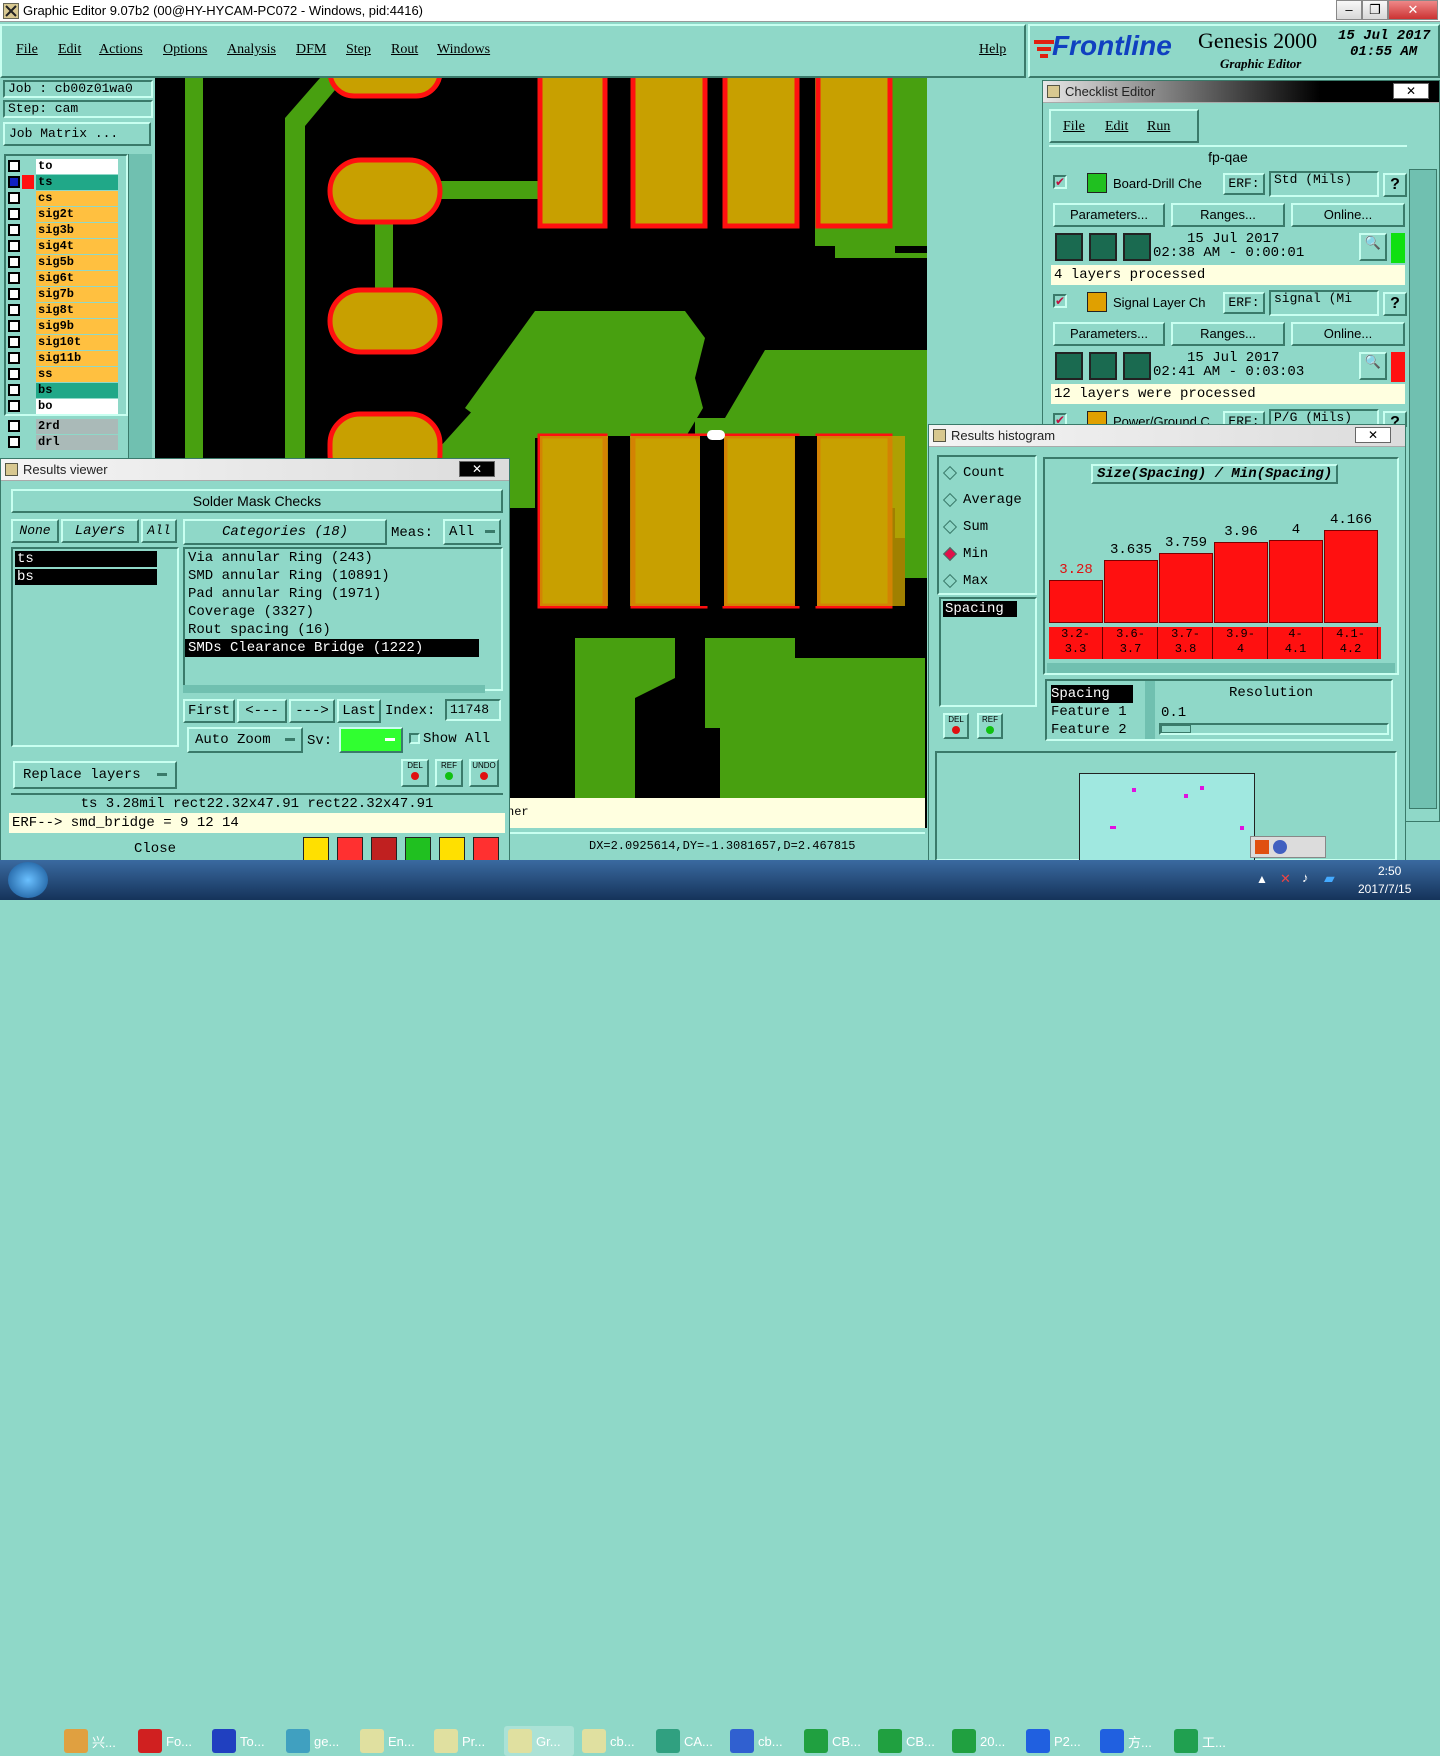  Describe the element at coordinates (35, 531) in the screenshot. I see `none-button: None` at that location.